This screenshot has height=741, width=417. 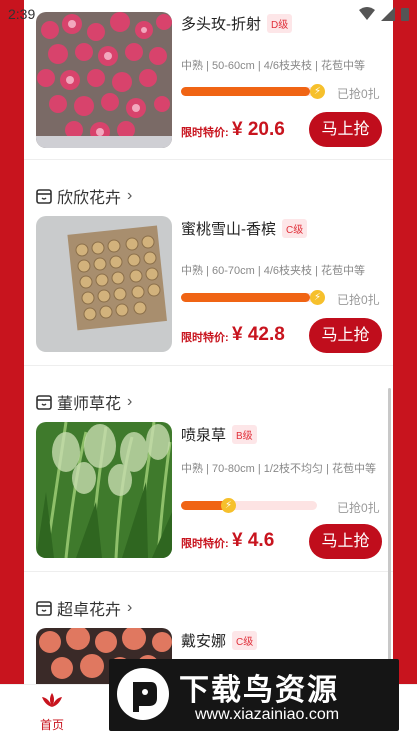 I want to click on shop-name: 欣欣花卉, so click(x=89, y=198).